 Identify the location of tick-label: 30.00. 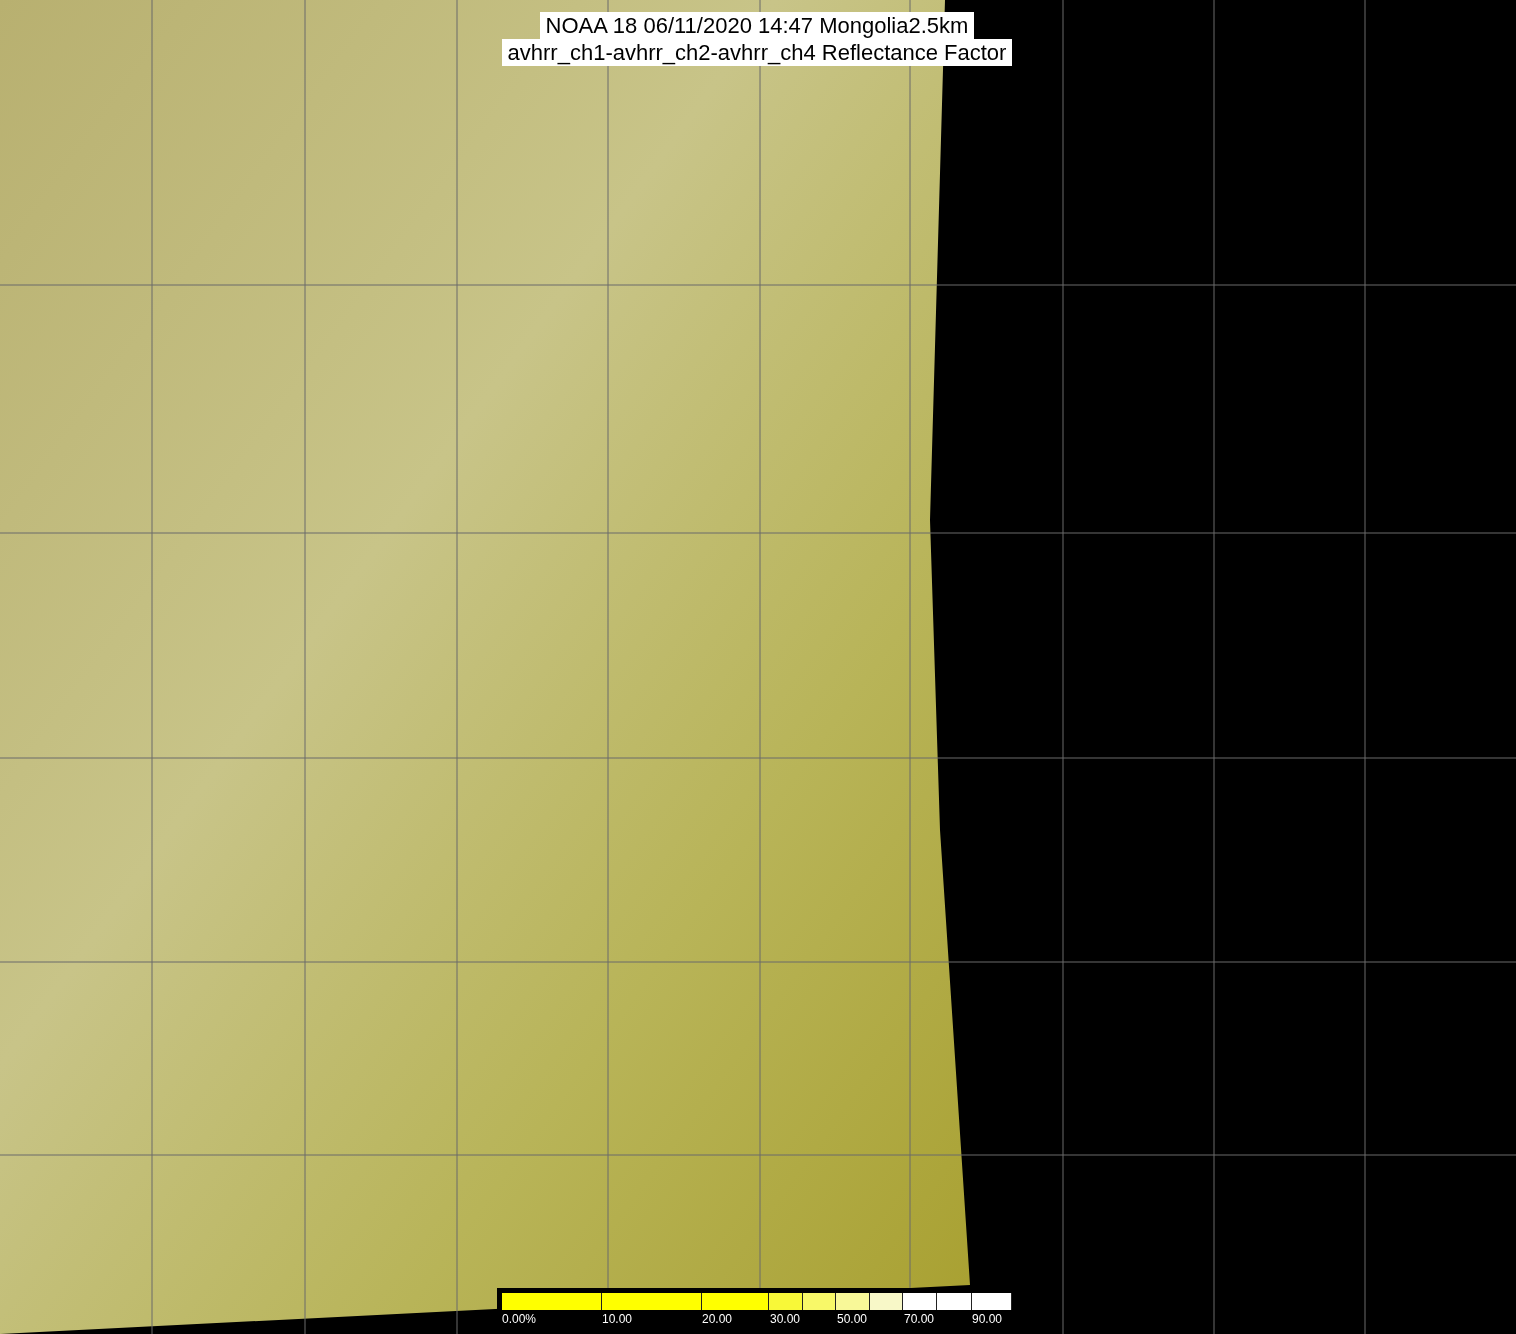
(785, 1319).